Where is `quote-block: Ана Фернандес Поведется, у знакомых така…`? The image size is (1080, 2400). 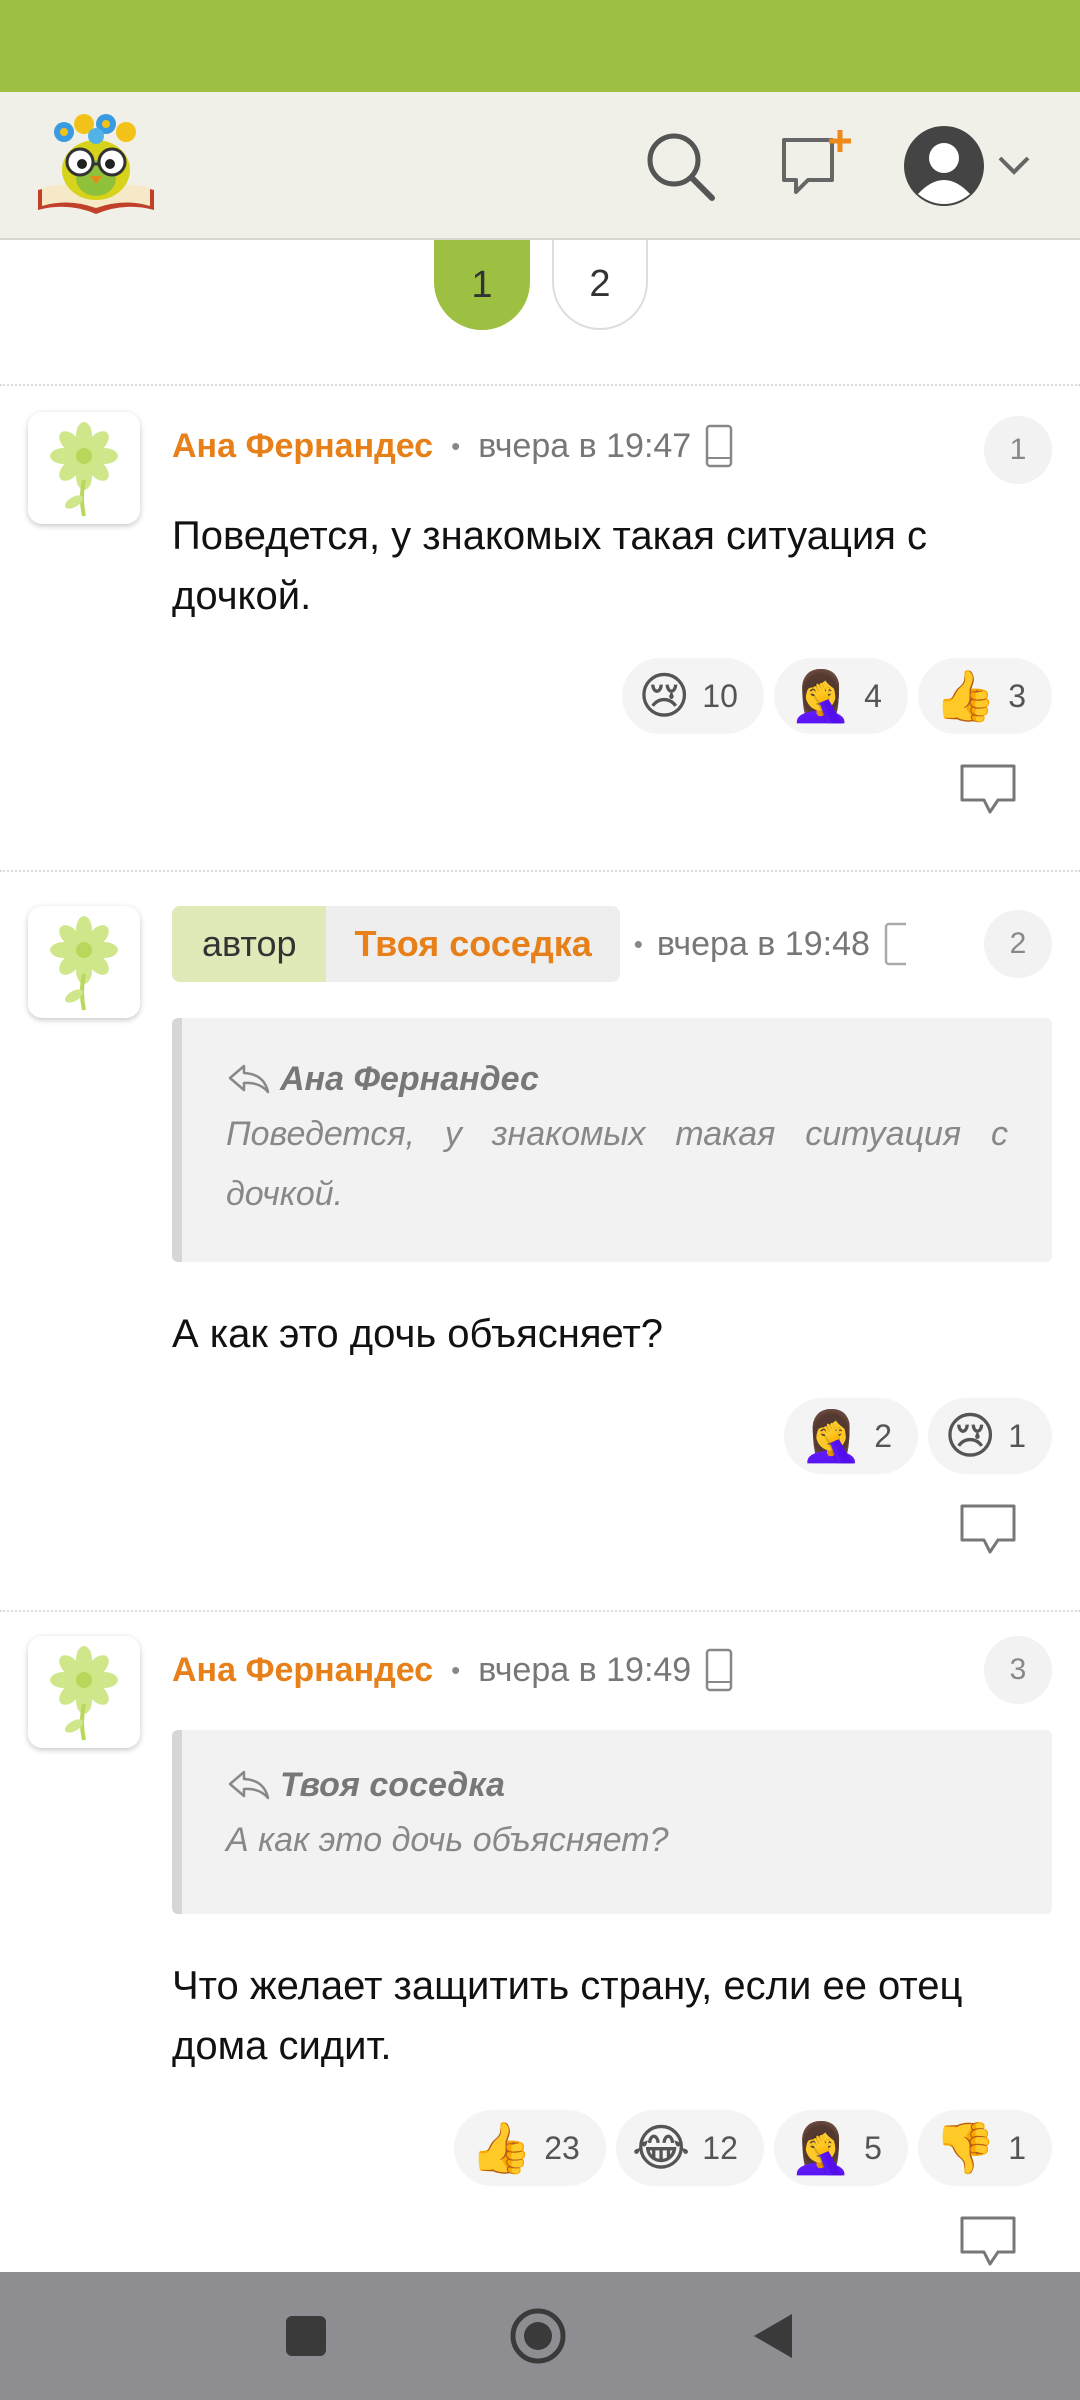
quote-block: Ана Фернандес Поведется, у знакомых така… is located at coordinates (612, 1140).